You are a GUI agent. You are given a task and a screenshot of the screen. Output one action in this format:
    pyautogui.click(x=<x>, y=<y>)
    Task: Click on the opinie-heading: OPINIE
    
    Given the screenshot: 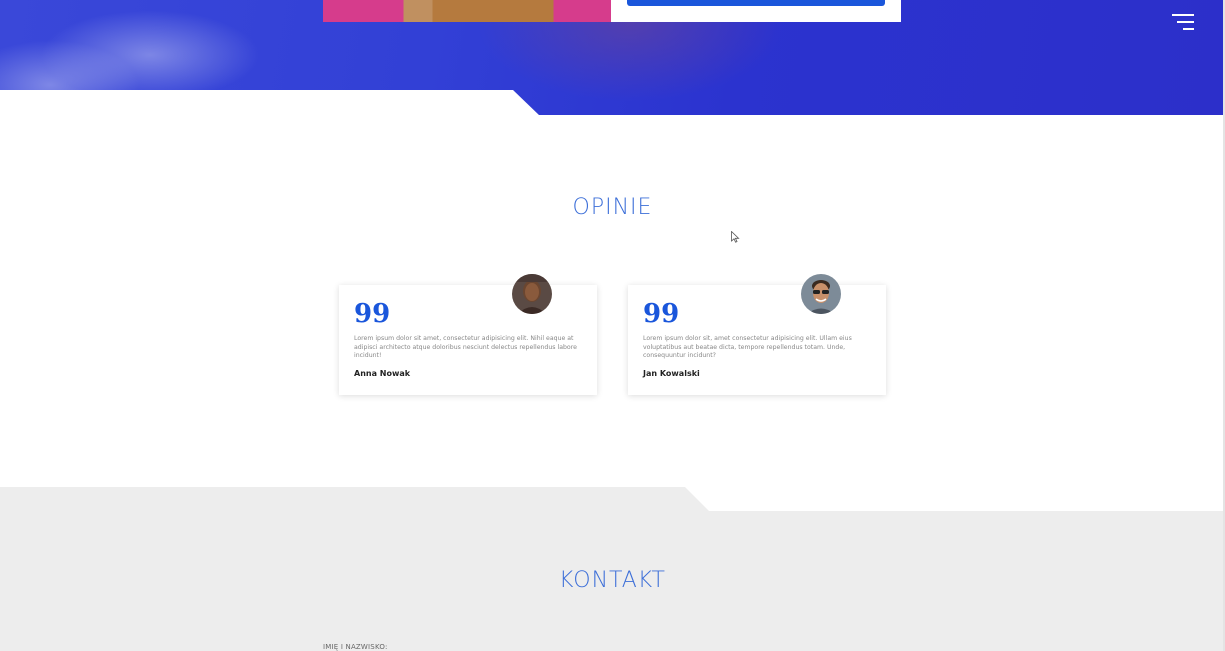 What is the action you would take?
    pyautogui.click(x=612, y=207)
    